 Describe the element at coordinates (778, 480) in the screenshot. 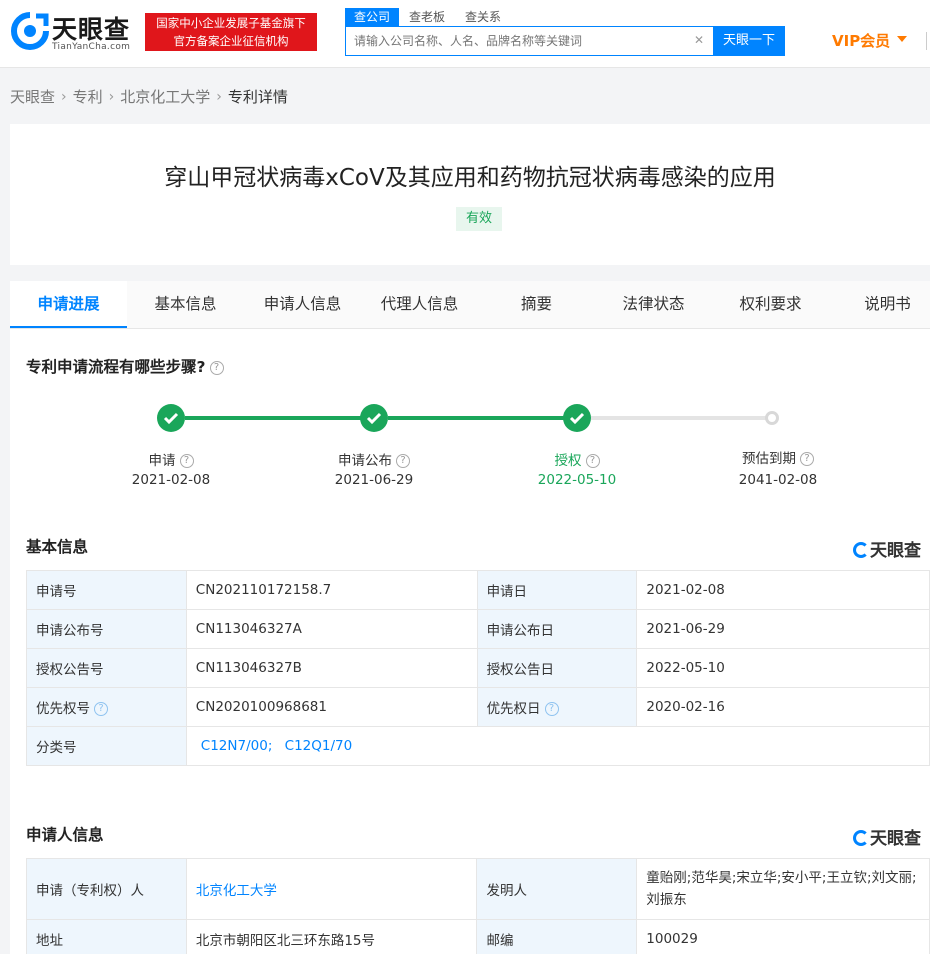

I see `step-date: 2041-02-08` at that location.